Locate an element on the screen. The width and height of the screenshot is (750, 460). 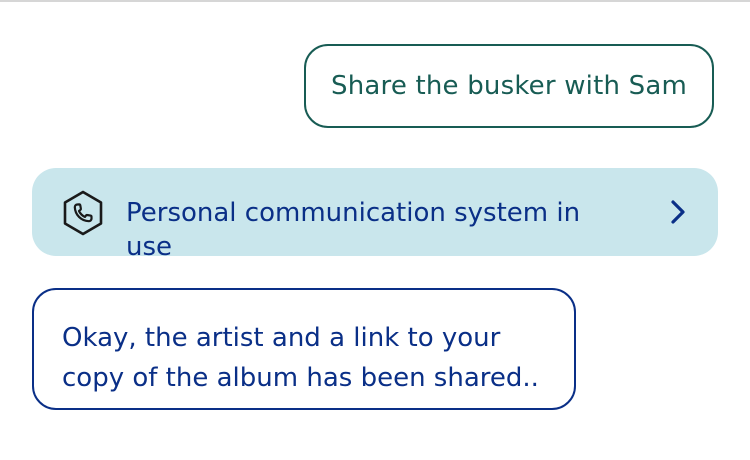
phone-hexagon-icon is located at coordinates (83, 213).